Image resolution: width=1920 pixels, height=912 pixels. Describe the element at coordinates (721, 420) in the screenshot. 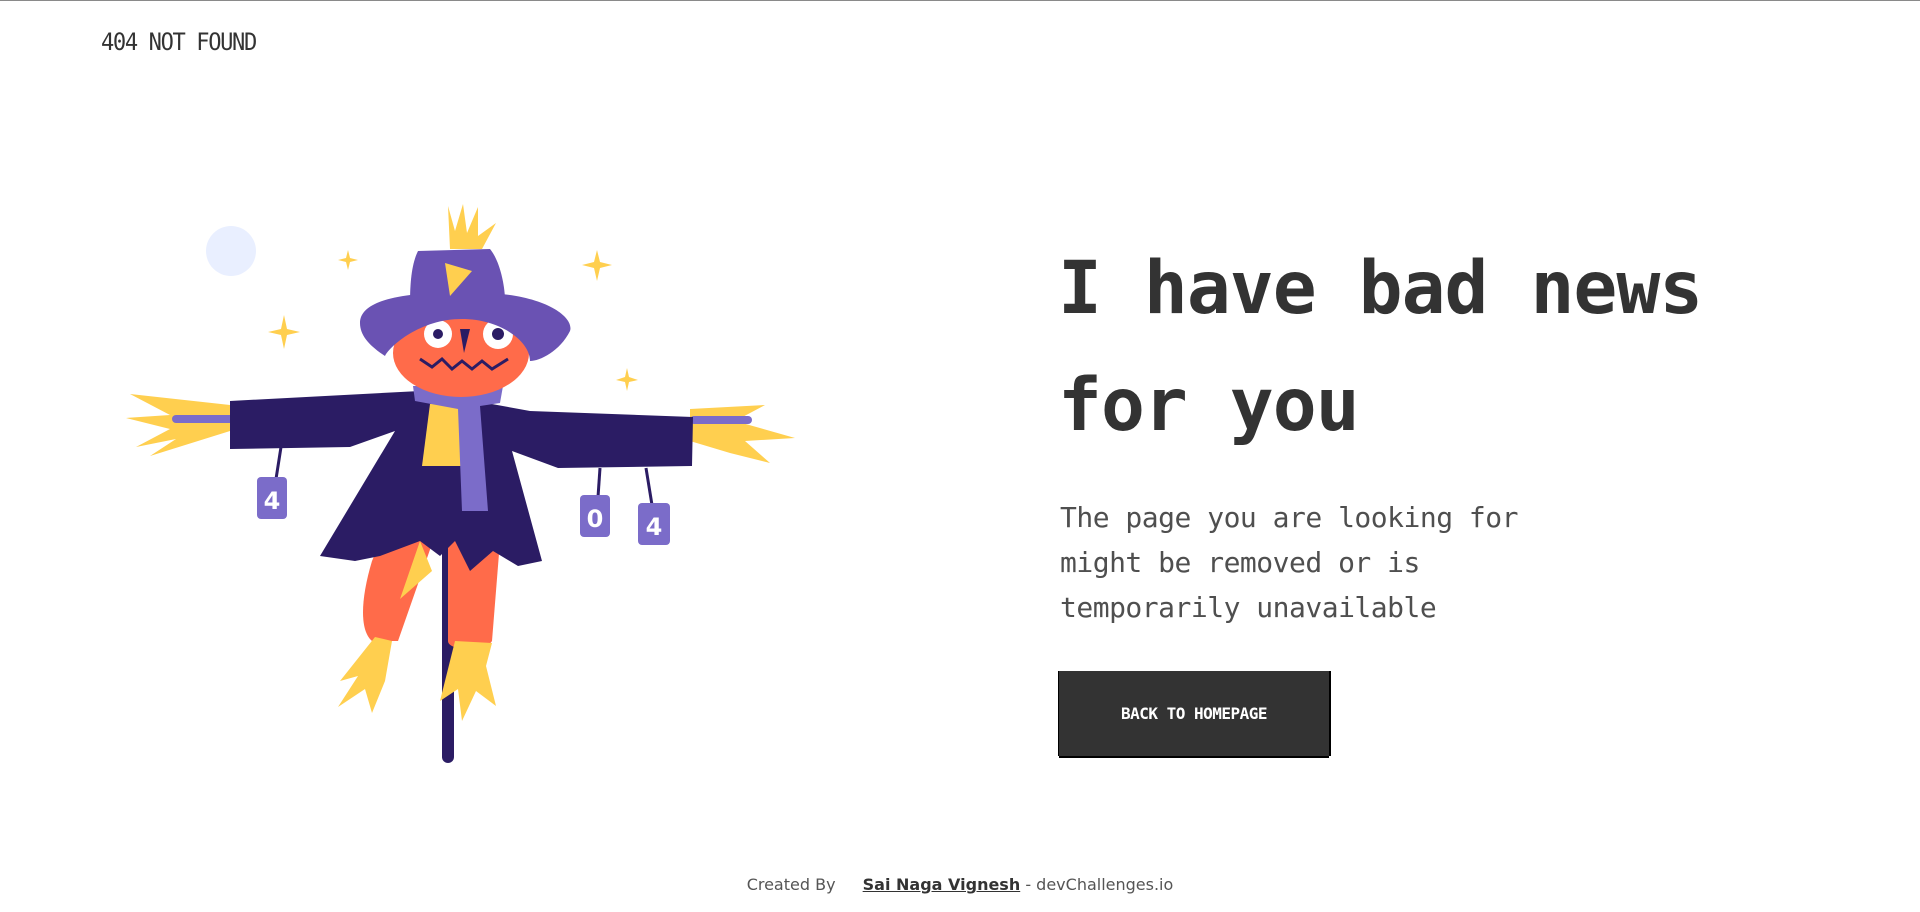

I see `arm-stick-right` at that location.